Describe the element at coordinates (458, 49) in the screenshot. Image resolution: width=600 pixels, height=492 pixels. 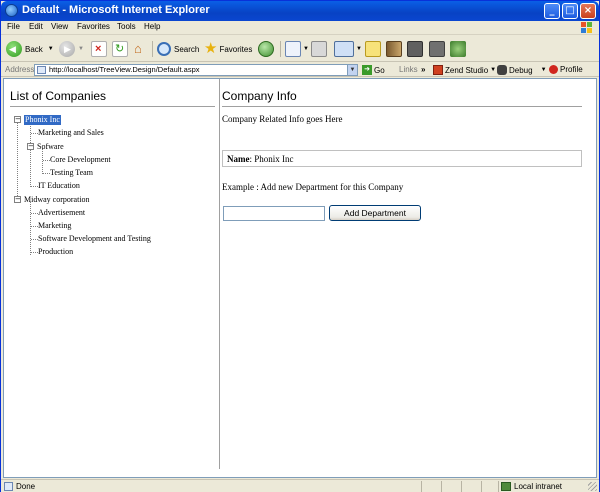
I see `network-button` at that location.